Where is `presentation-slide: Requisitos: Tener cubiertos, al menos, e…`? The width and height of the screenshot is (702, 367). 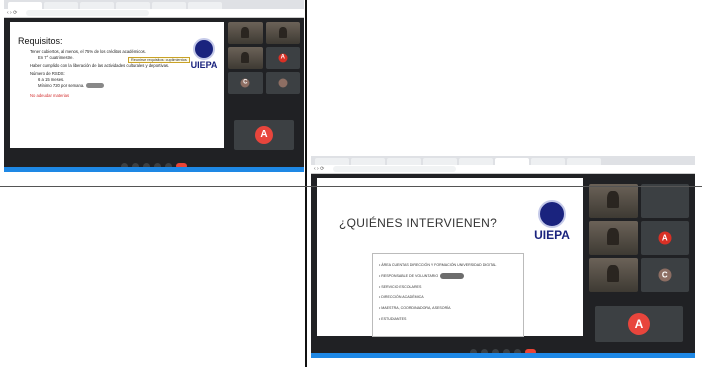 presentation-slide: Requisitos: Tener cubiertos, al menos, e… is located at coordinates (117, 85).